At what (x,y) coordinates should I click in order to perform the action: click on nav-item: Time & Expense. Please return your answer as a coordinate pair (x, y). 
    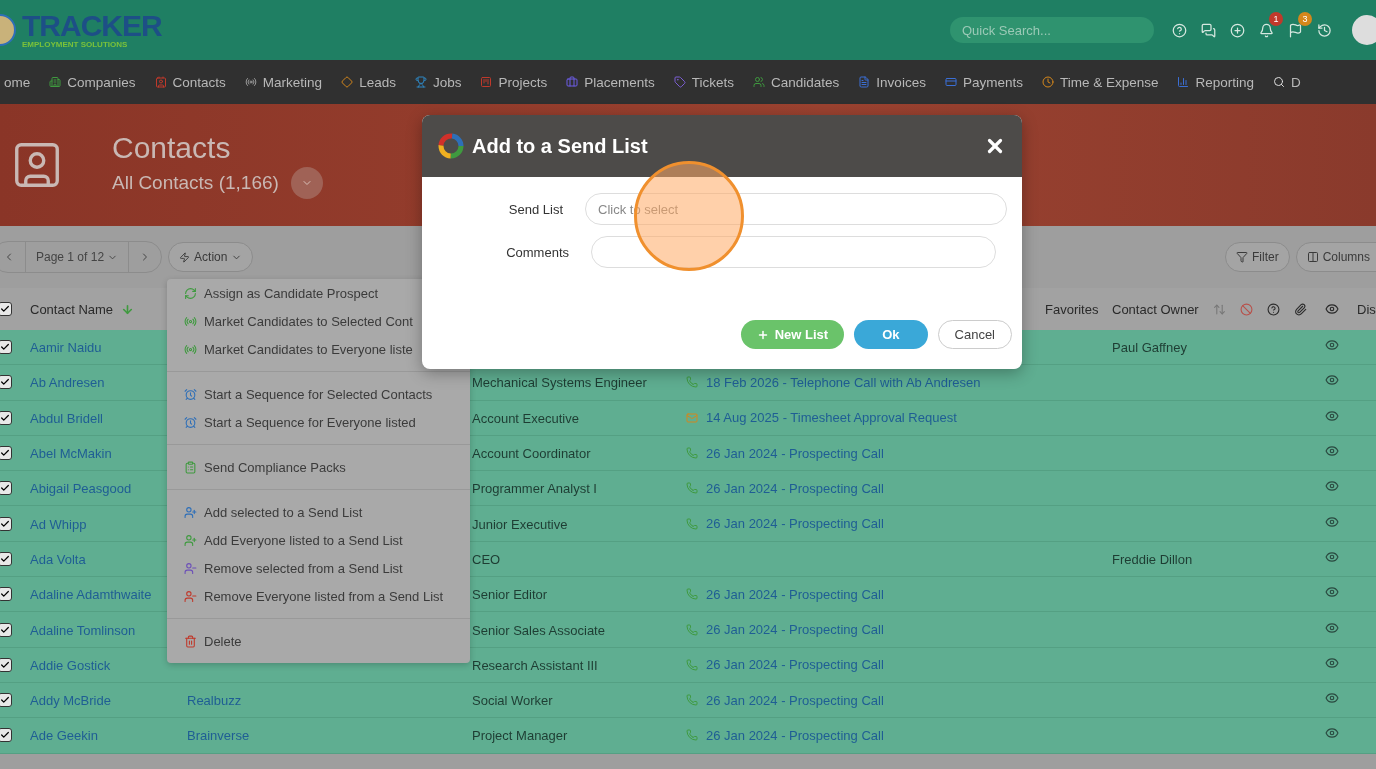
    Looking at the image, I should click on (1100, 82).